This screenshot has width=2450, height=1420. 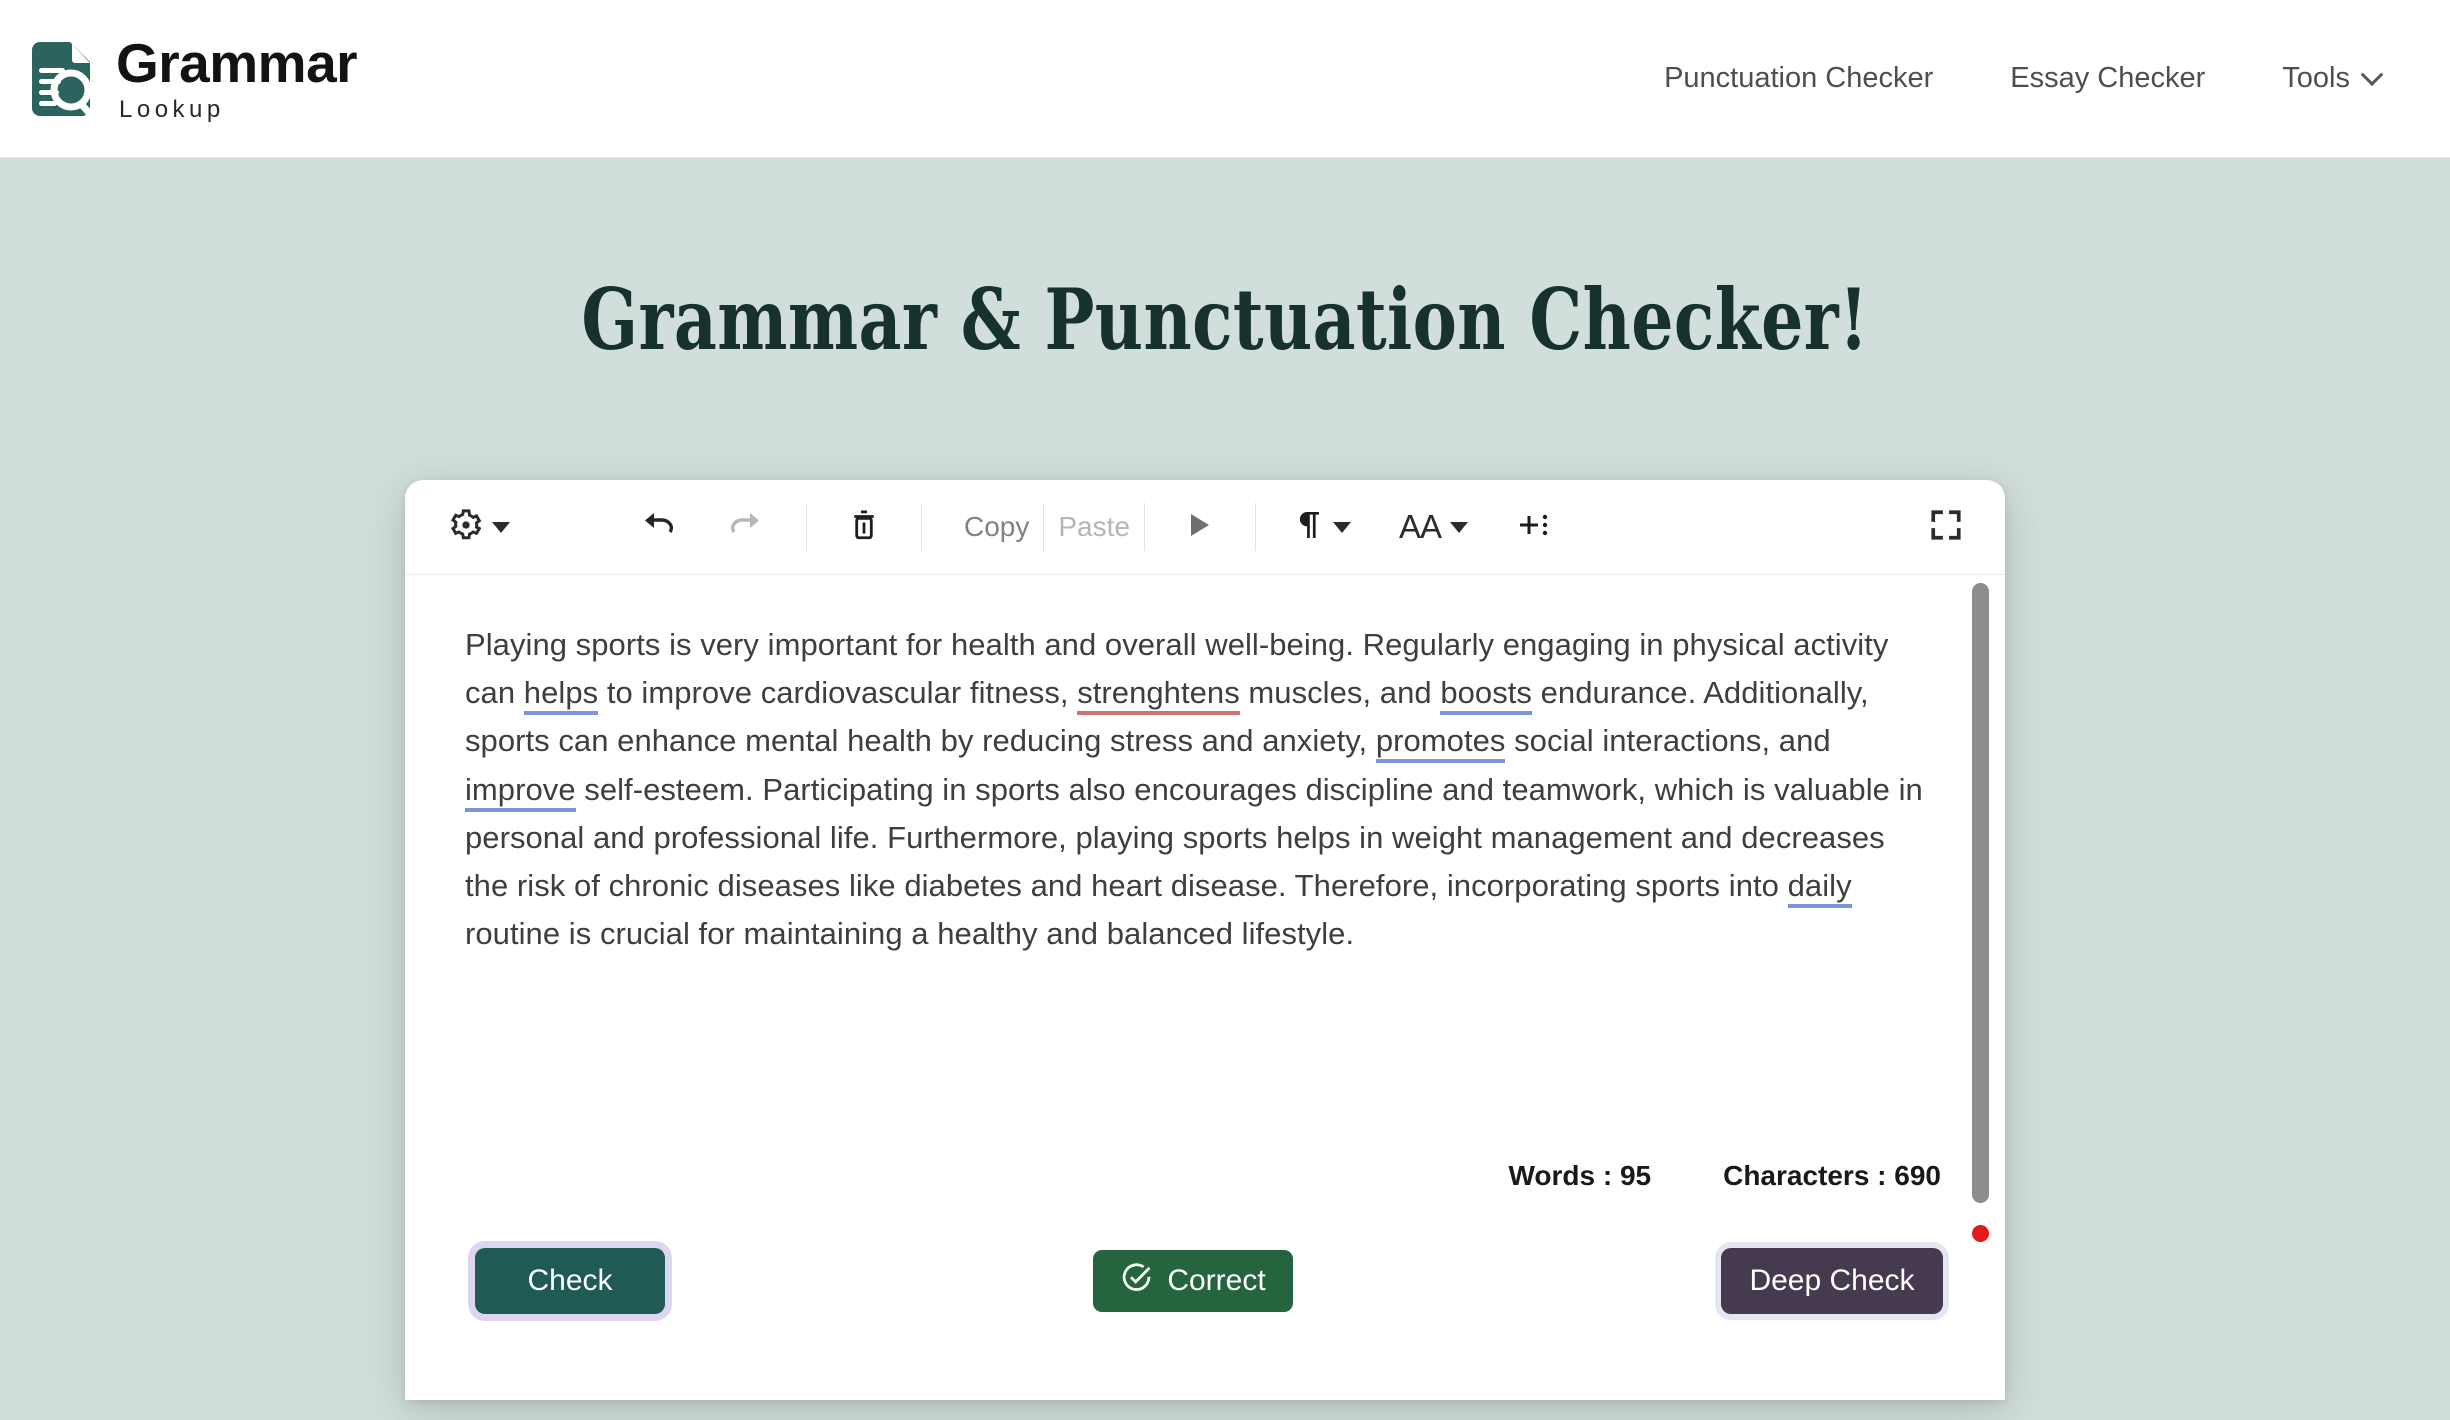 What do you see at coordinates (172, 109) in the screenshot?
I see `brand-subtitle: Lookup` at bounding box center [172, 109].